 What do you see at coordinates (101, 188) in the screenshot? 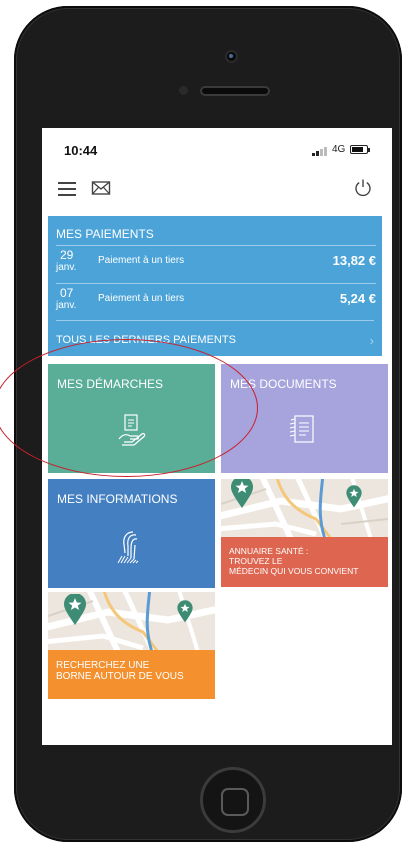
I see `envelope-icon` at bounding box center [101, 188].